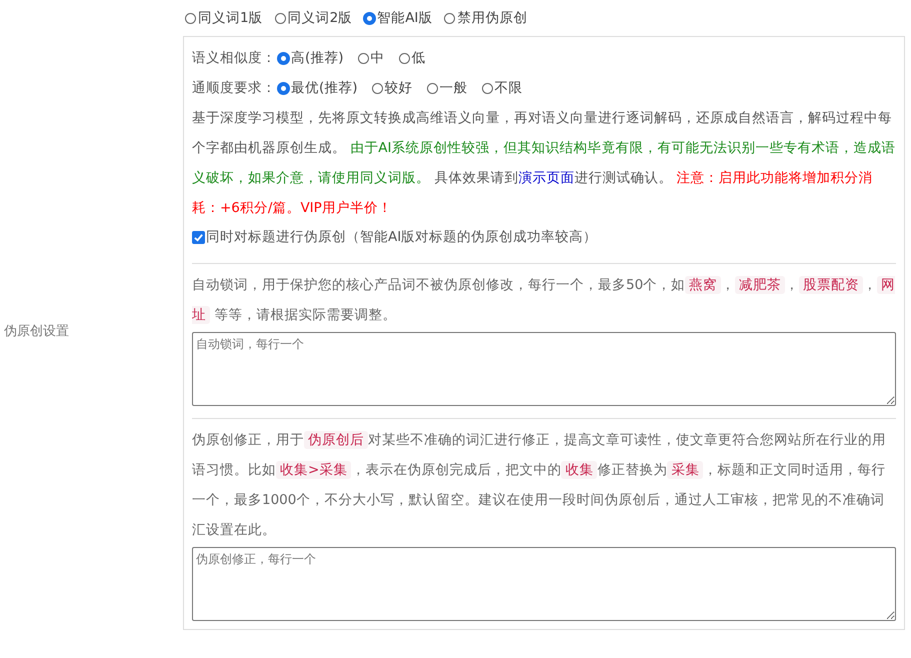  I want to click on description-text: 自动锁词，用于保护您的核心产品词不被伪原创修改，每行一个，最多50个，如 燕窝 ， 减肥茶 ， 股票配资 ， 网址 等等，请根据实际需要调整。, so click(544, 300).